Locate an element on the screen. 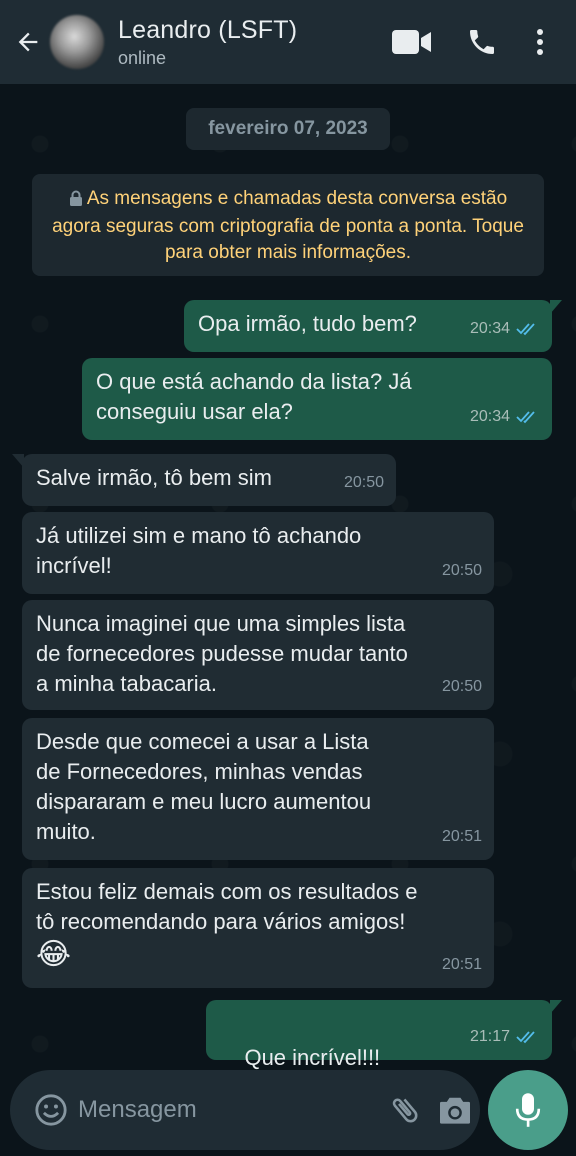 This screenshot has width=576, height=1156. camera-button is located at coordinates (455, 1110).